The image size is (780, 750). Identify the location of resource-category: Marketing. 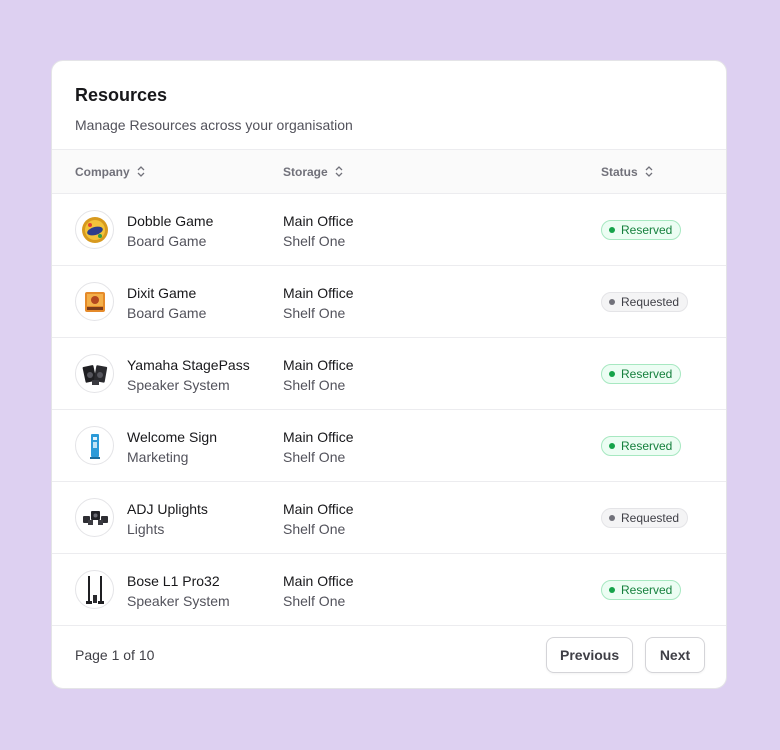
(158, 457).